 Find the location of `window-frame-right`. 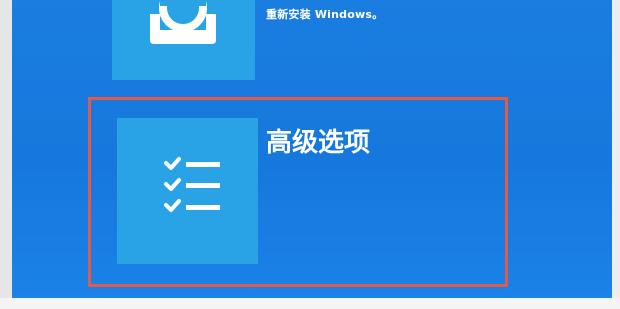

window-frame-right is located at coordinates (616, 154).